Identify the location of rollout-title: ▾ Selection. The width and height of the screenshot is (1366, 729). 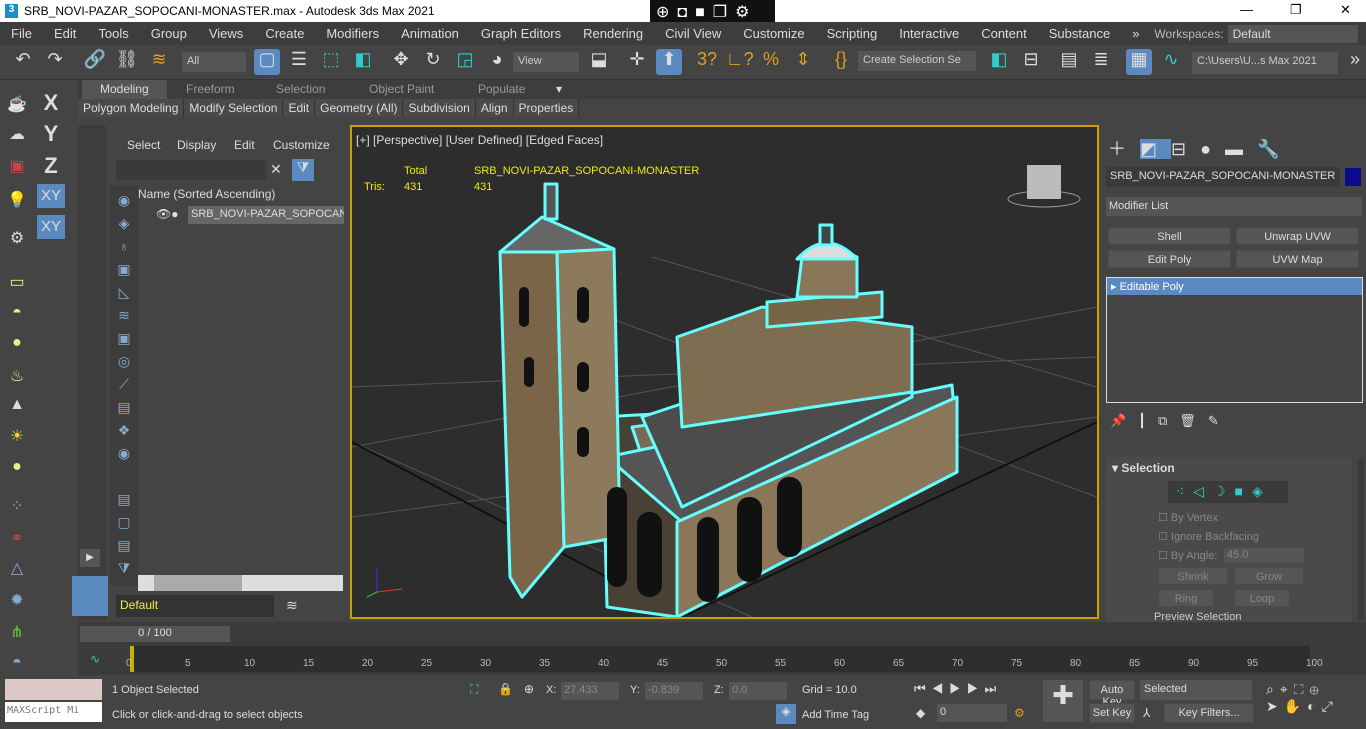
(1143, 468).